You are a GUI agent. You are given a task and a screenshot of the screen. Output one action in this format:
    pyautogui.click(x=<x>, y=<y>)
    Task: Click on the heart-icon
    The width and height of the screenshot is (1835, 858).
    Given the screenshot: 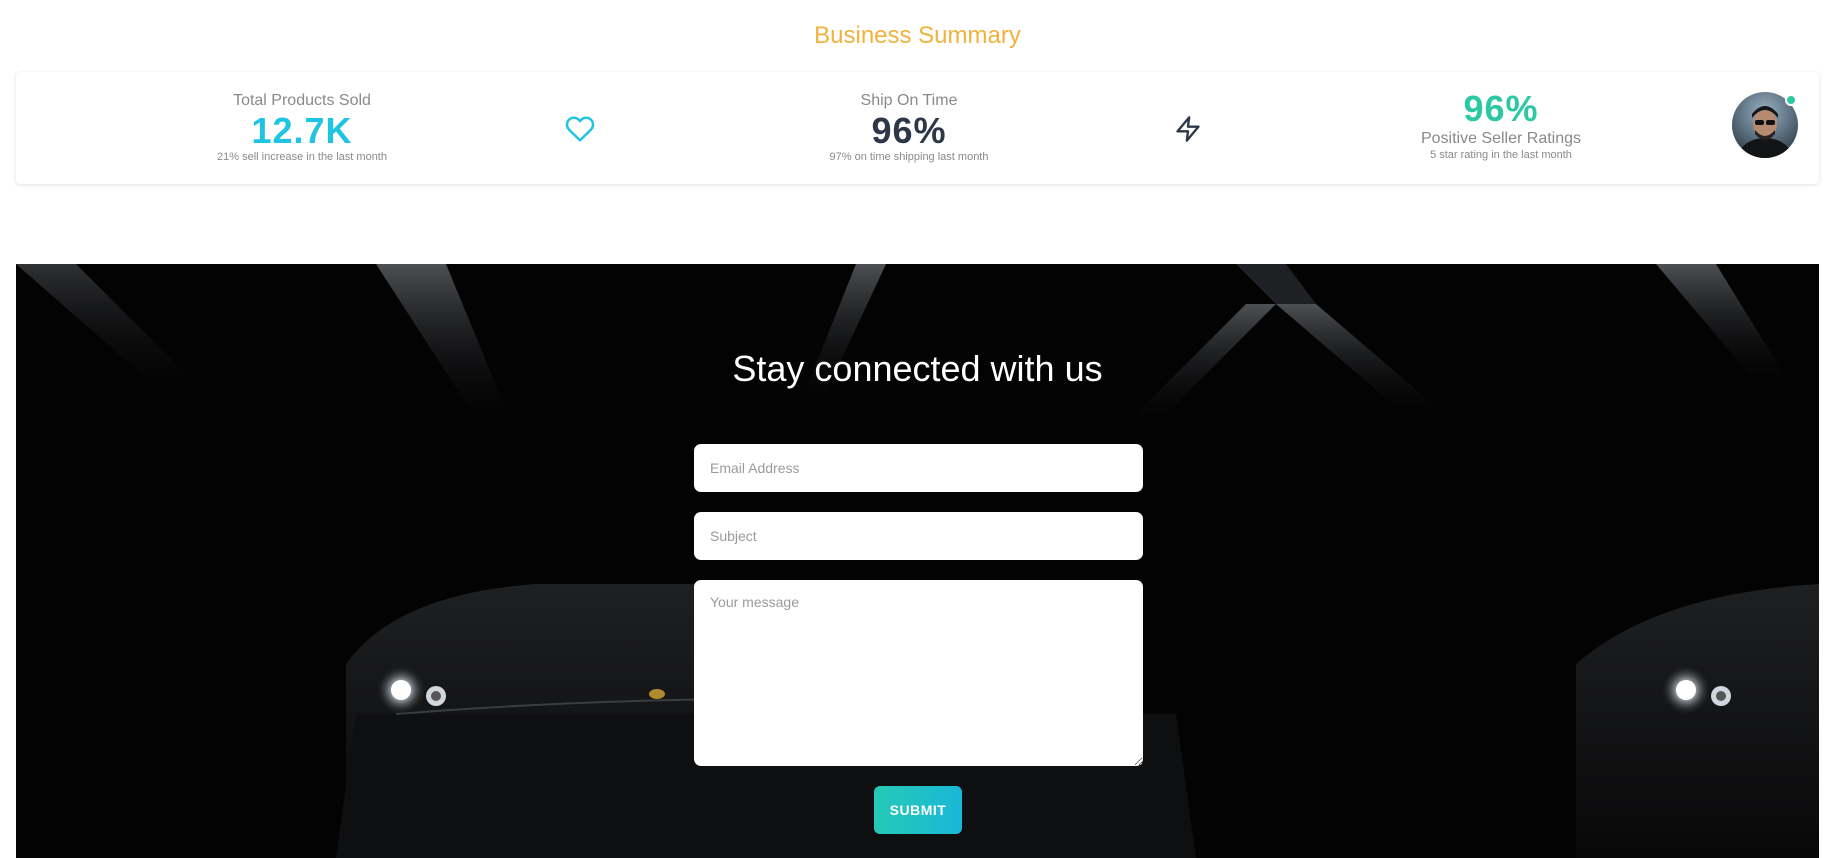 What is the action you would take?
    pyautogui.click(x=580, y=129)
    